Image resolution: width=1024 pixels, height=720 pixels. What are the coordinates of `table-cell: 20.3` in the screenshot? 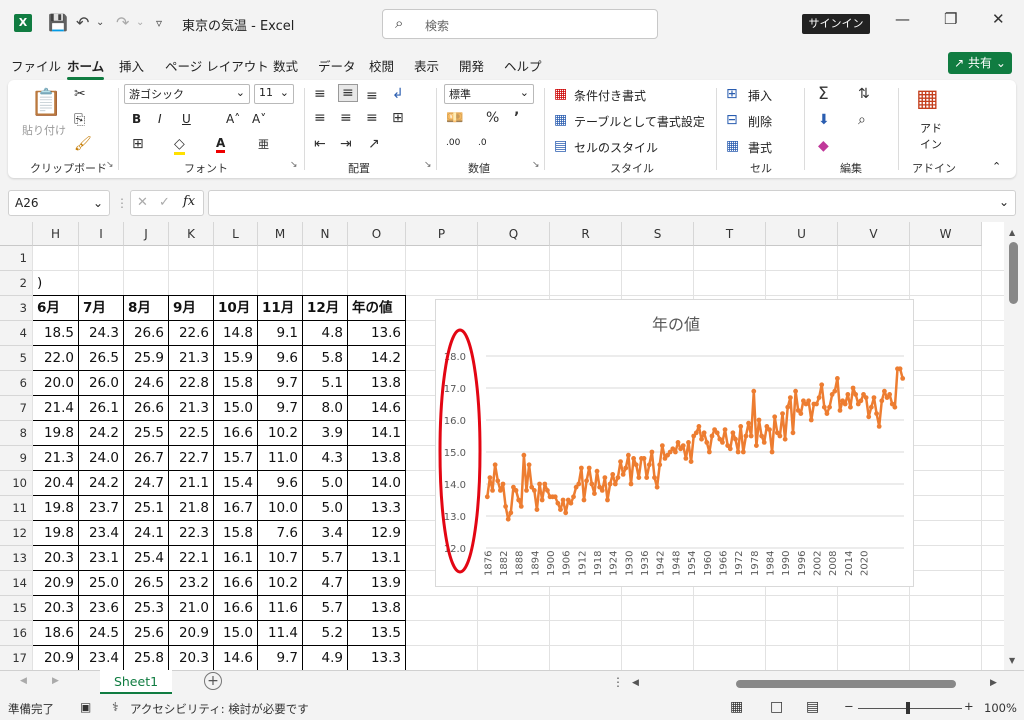 It's located at (191, 658).